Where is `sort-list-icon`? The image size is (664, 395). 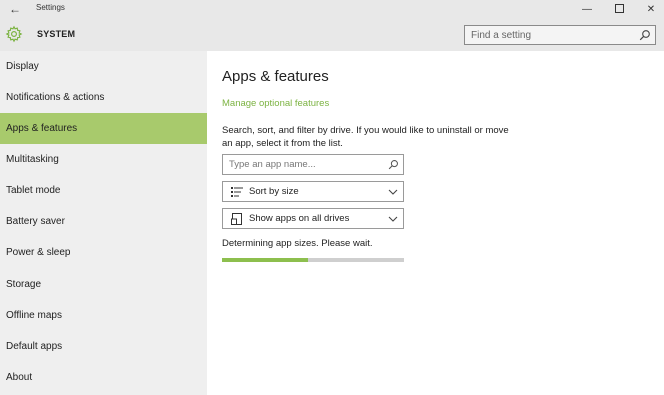 sort-list-icon is located at coordinates (237, 192).